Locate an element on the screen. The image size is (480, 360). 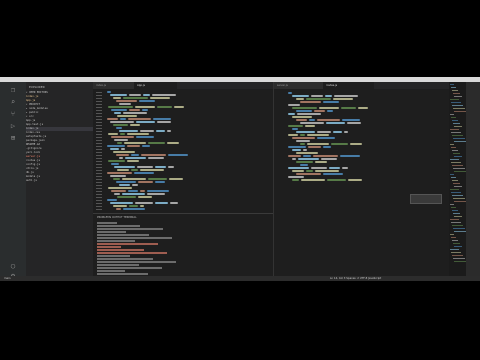
branch-status: main is located at coordinates (7, 278).